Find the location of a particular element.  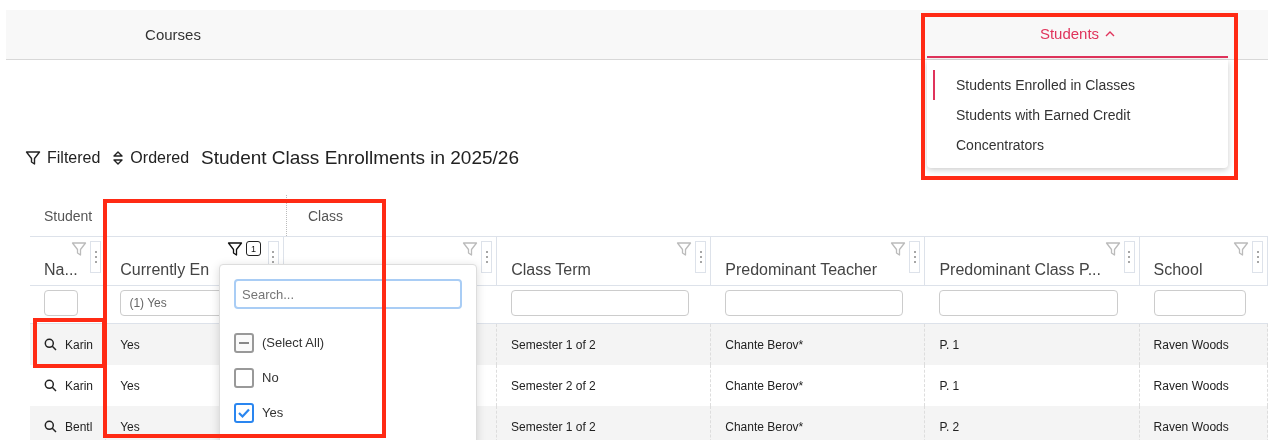

option-label: No is located at coordinates (270, 377).